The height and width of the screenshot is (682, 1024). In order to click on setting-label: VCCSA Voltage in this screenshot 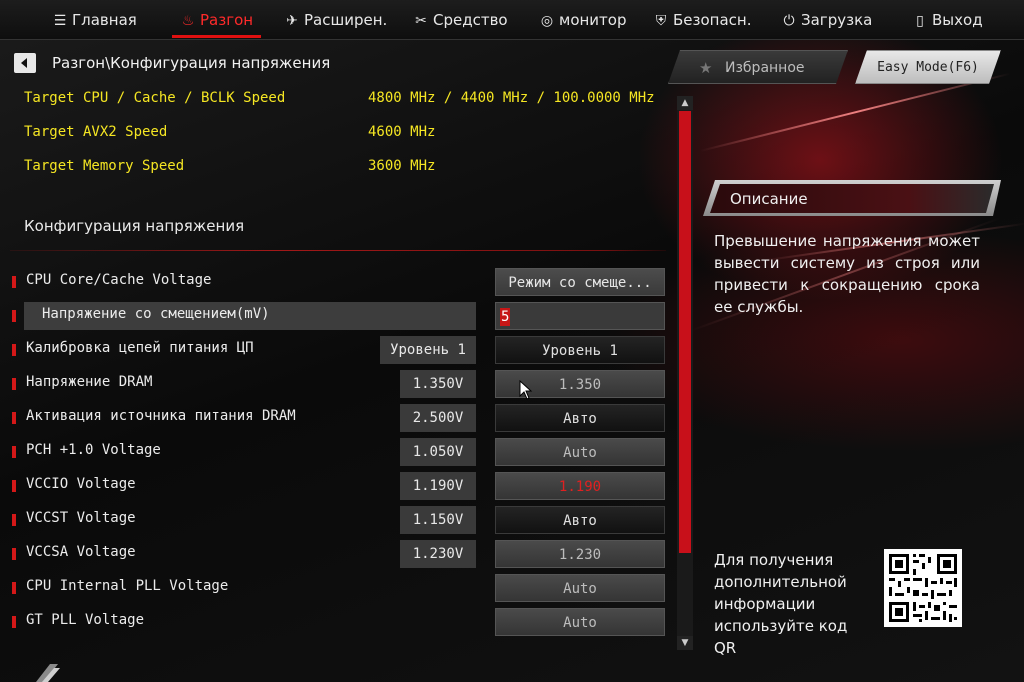, I will do `click(81, 552)`.